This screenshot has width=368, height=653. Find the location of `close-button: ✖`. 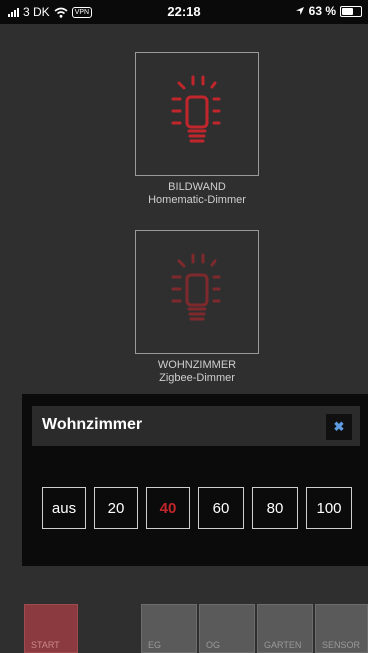

close-button: ✖ is located at coordinates (339, 427).